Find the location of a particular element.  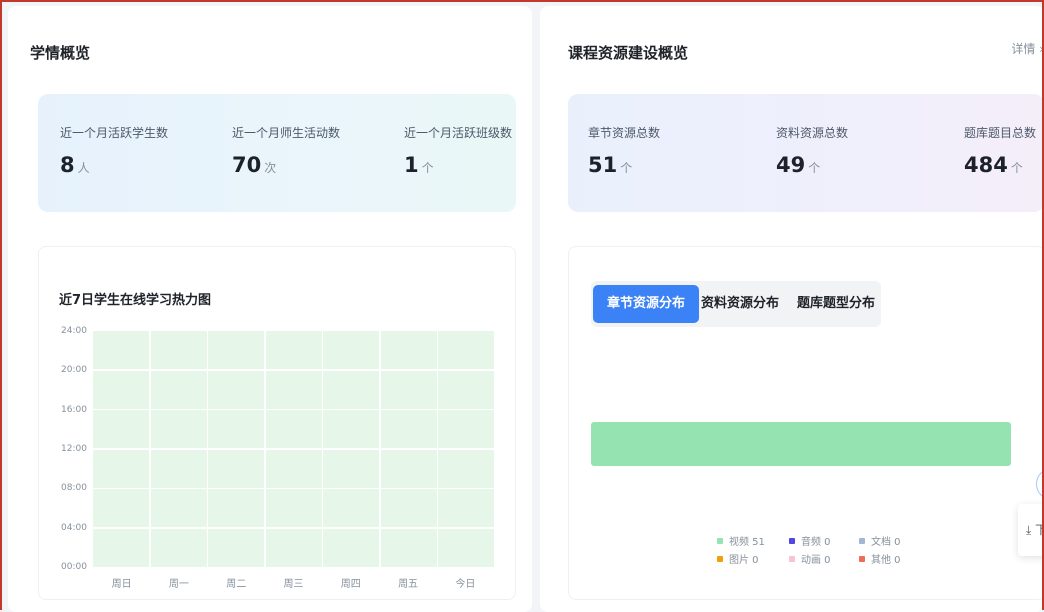

legend-label: 音频 0 is located at coordinates (816, 542).